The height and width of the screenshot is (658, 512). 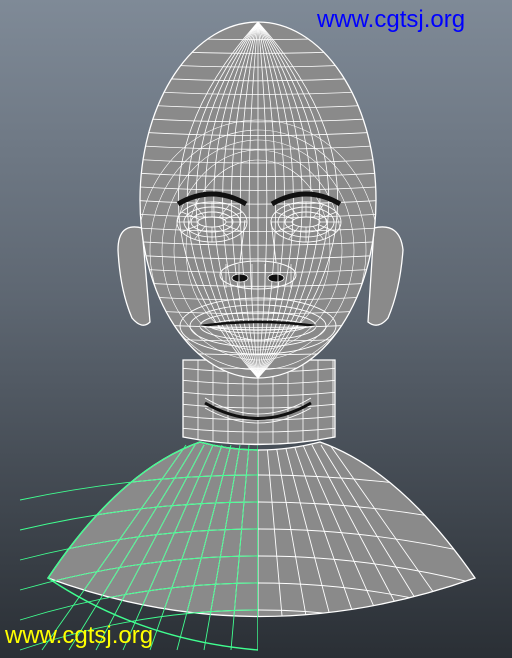 I want to click on watermark-bottom: www.cgtsj.org, so click(x=79, y=635).